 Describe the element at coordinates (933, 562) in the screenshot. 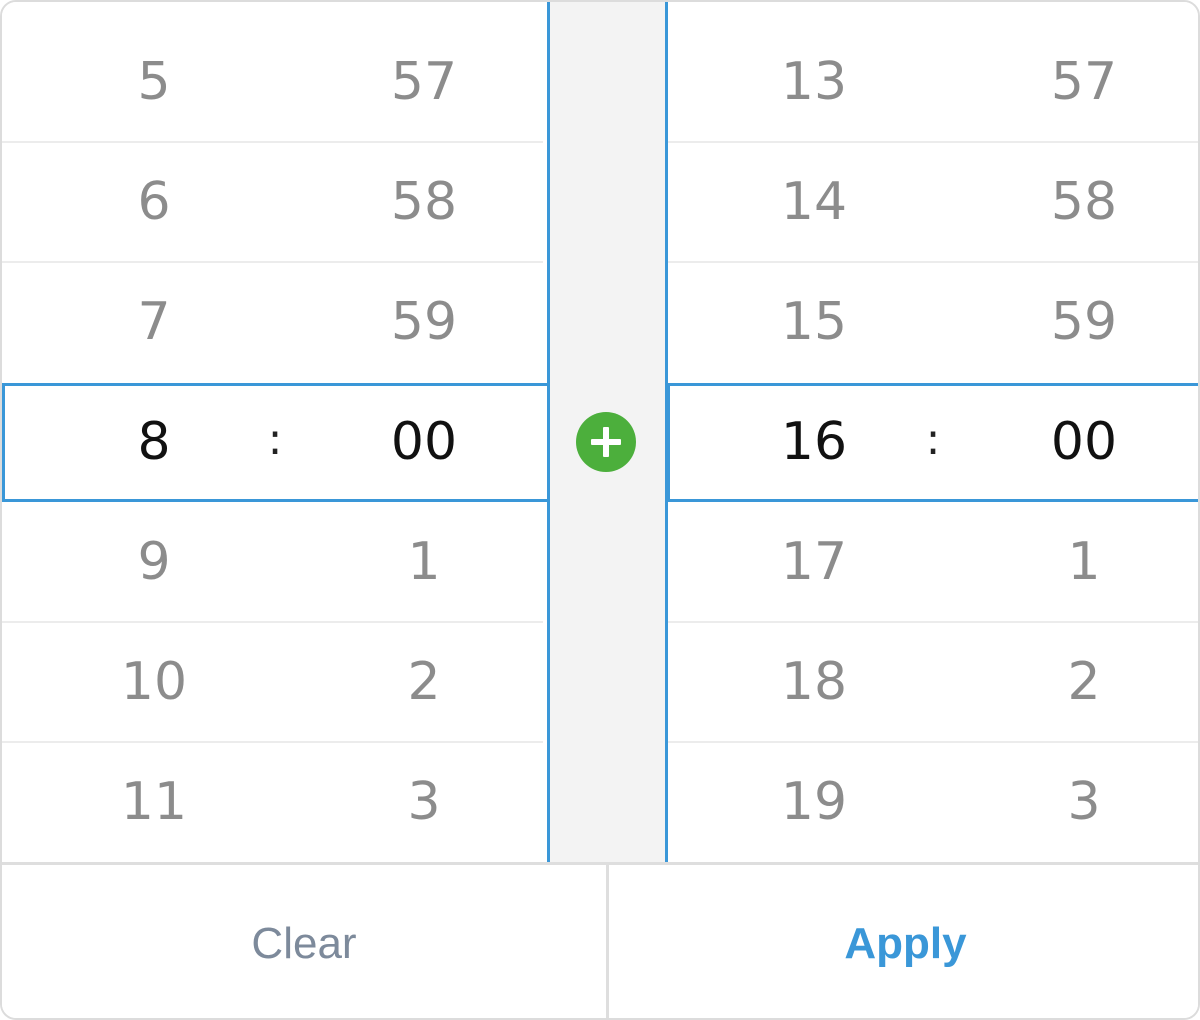

I see `end-row: 17 1` at that location.